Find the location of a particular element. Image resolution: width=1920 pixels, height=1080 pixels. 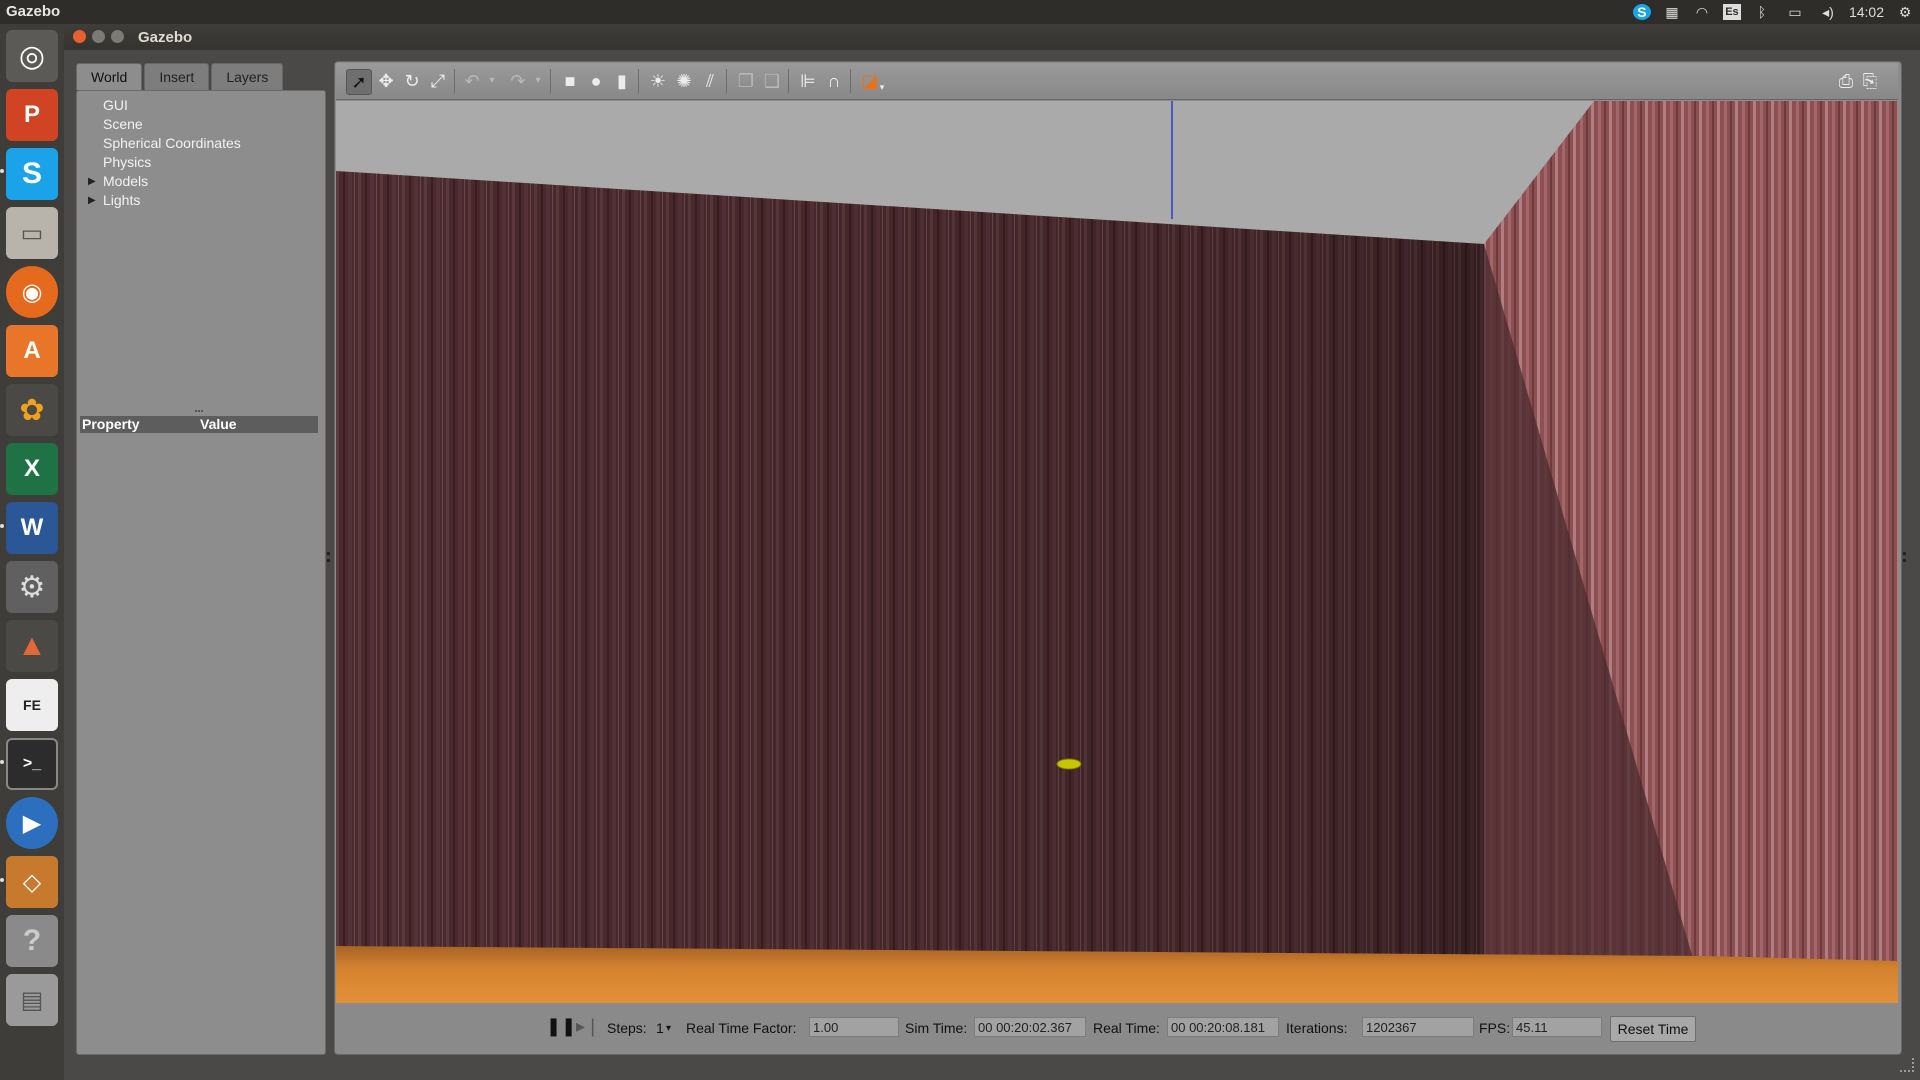

system-app-icon: ✿ is located at coordinates (32, 410).